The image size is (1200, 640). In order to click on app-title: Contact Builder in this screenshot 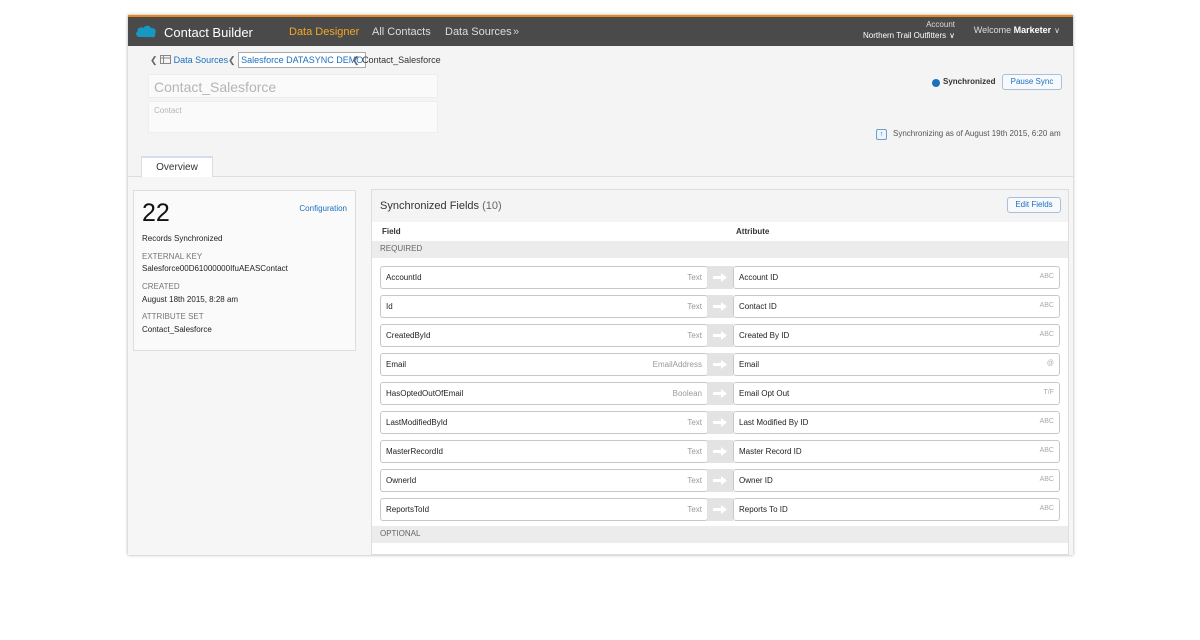, I will do `click(208, 32)`.